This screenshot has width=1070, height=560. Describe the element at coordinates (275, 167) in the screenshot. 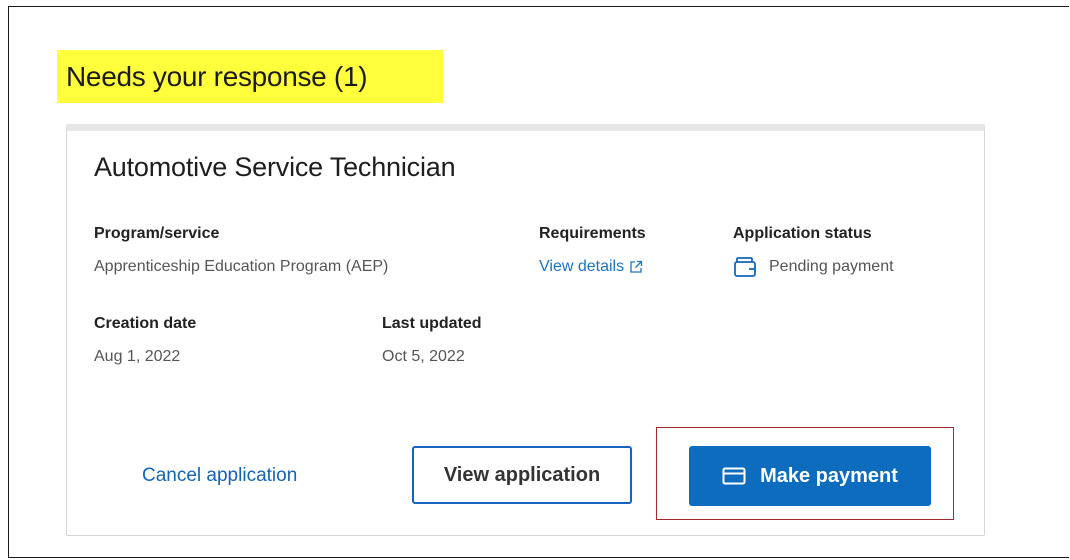

I see `card-title: Automotive Service Technician` at that location.